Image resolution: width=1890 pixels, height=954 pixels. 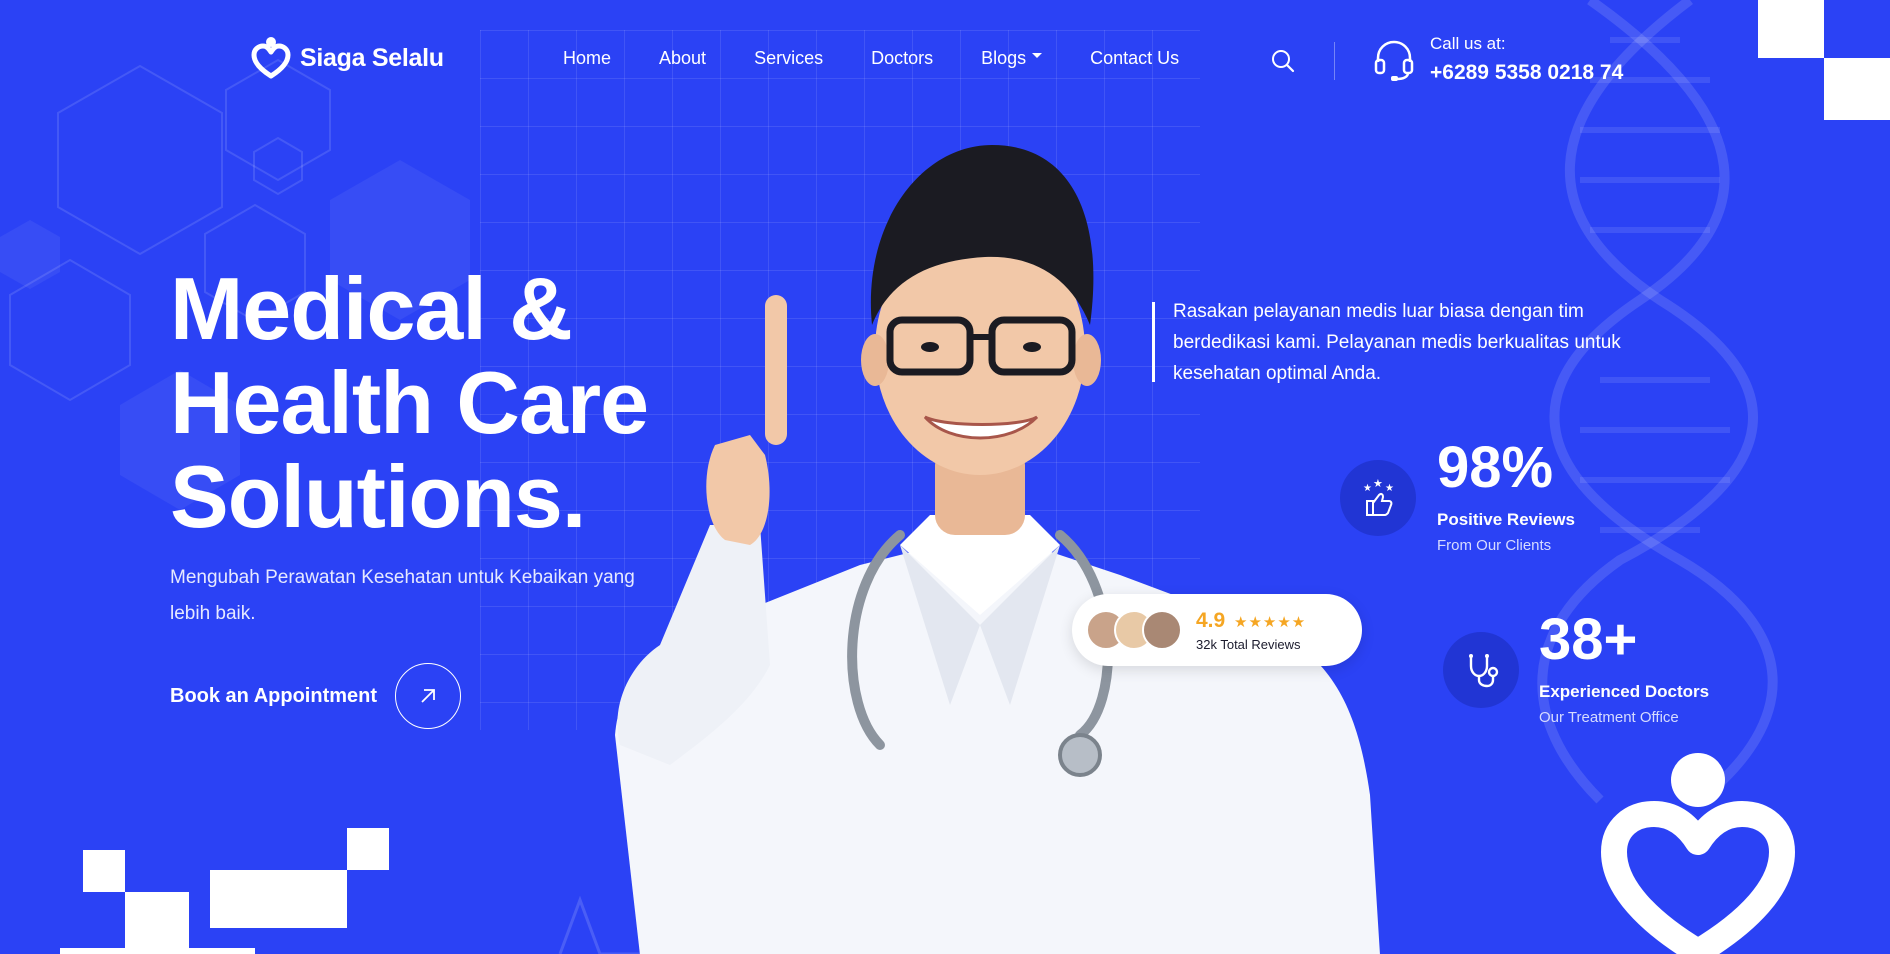 What do you see at coordinates (371, 308) in the screenshot?
I see `hero-title-line: Medical &` at bounding box center [371, 308].